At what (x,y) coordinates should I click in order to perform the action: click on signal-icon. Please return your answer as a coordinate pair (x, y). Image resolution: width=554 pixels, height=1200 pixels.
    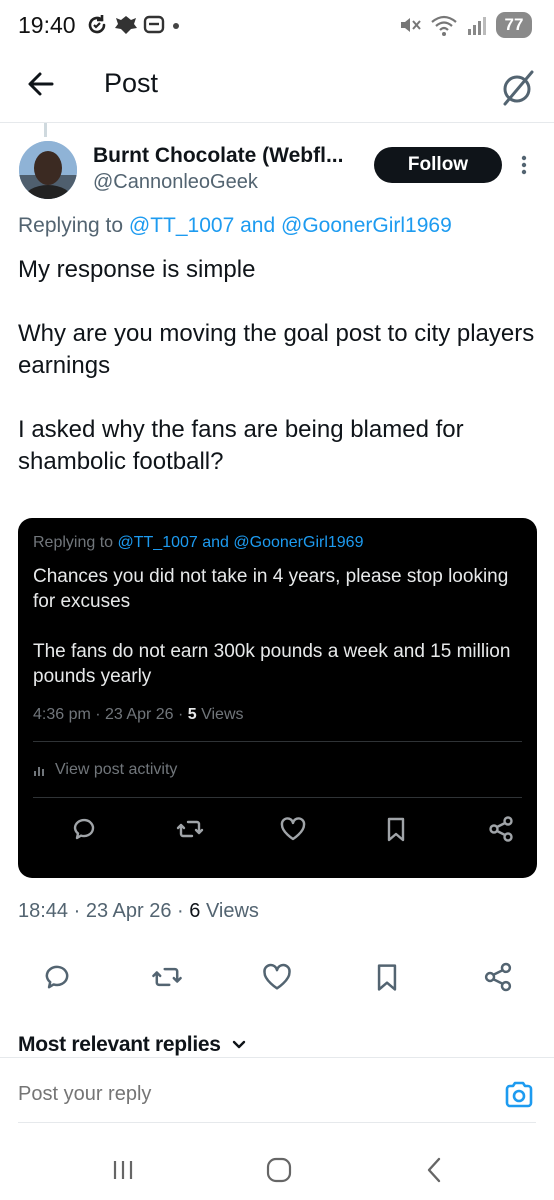
    Looking at the image, I should click on (477, 25).